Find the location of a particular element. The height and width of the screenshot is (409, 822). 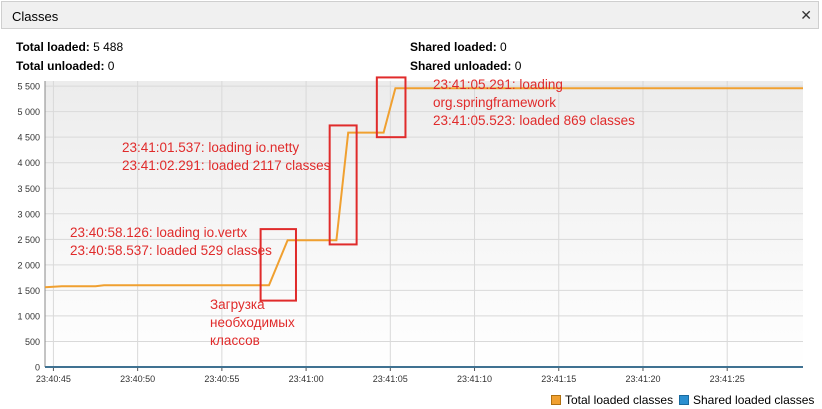

annotation-netty-line2: 23:41:02.291: loaded 2117 classes is located at coordinates (226, 165).